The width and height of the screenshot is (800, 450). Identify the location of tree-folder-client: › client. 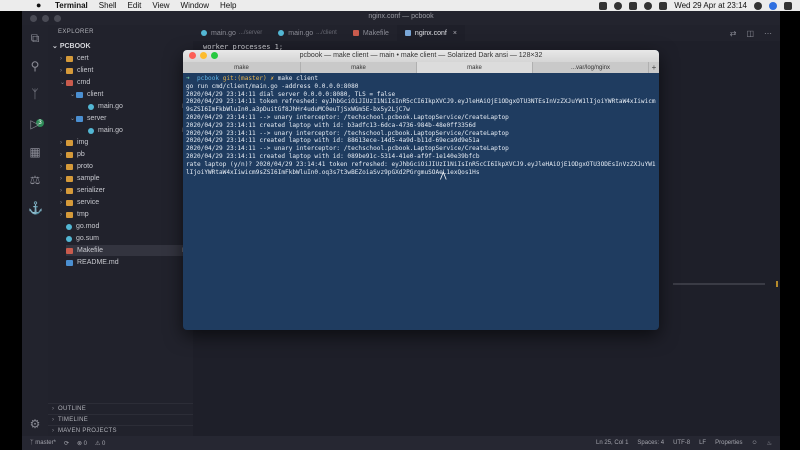
(76, 70).